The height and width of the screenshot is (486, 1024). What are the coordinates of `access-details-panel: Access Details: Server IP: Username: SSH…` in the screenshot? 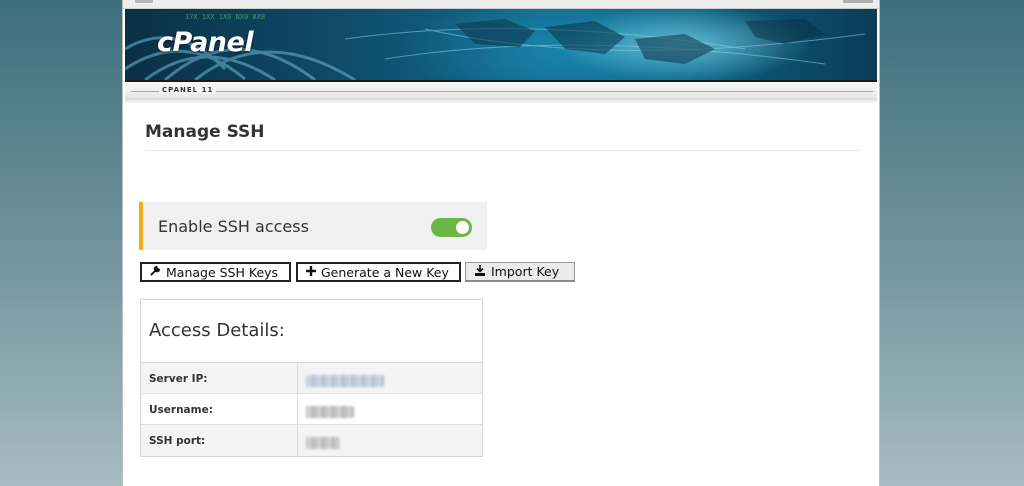 It's located at (311, 378).